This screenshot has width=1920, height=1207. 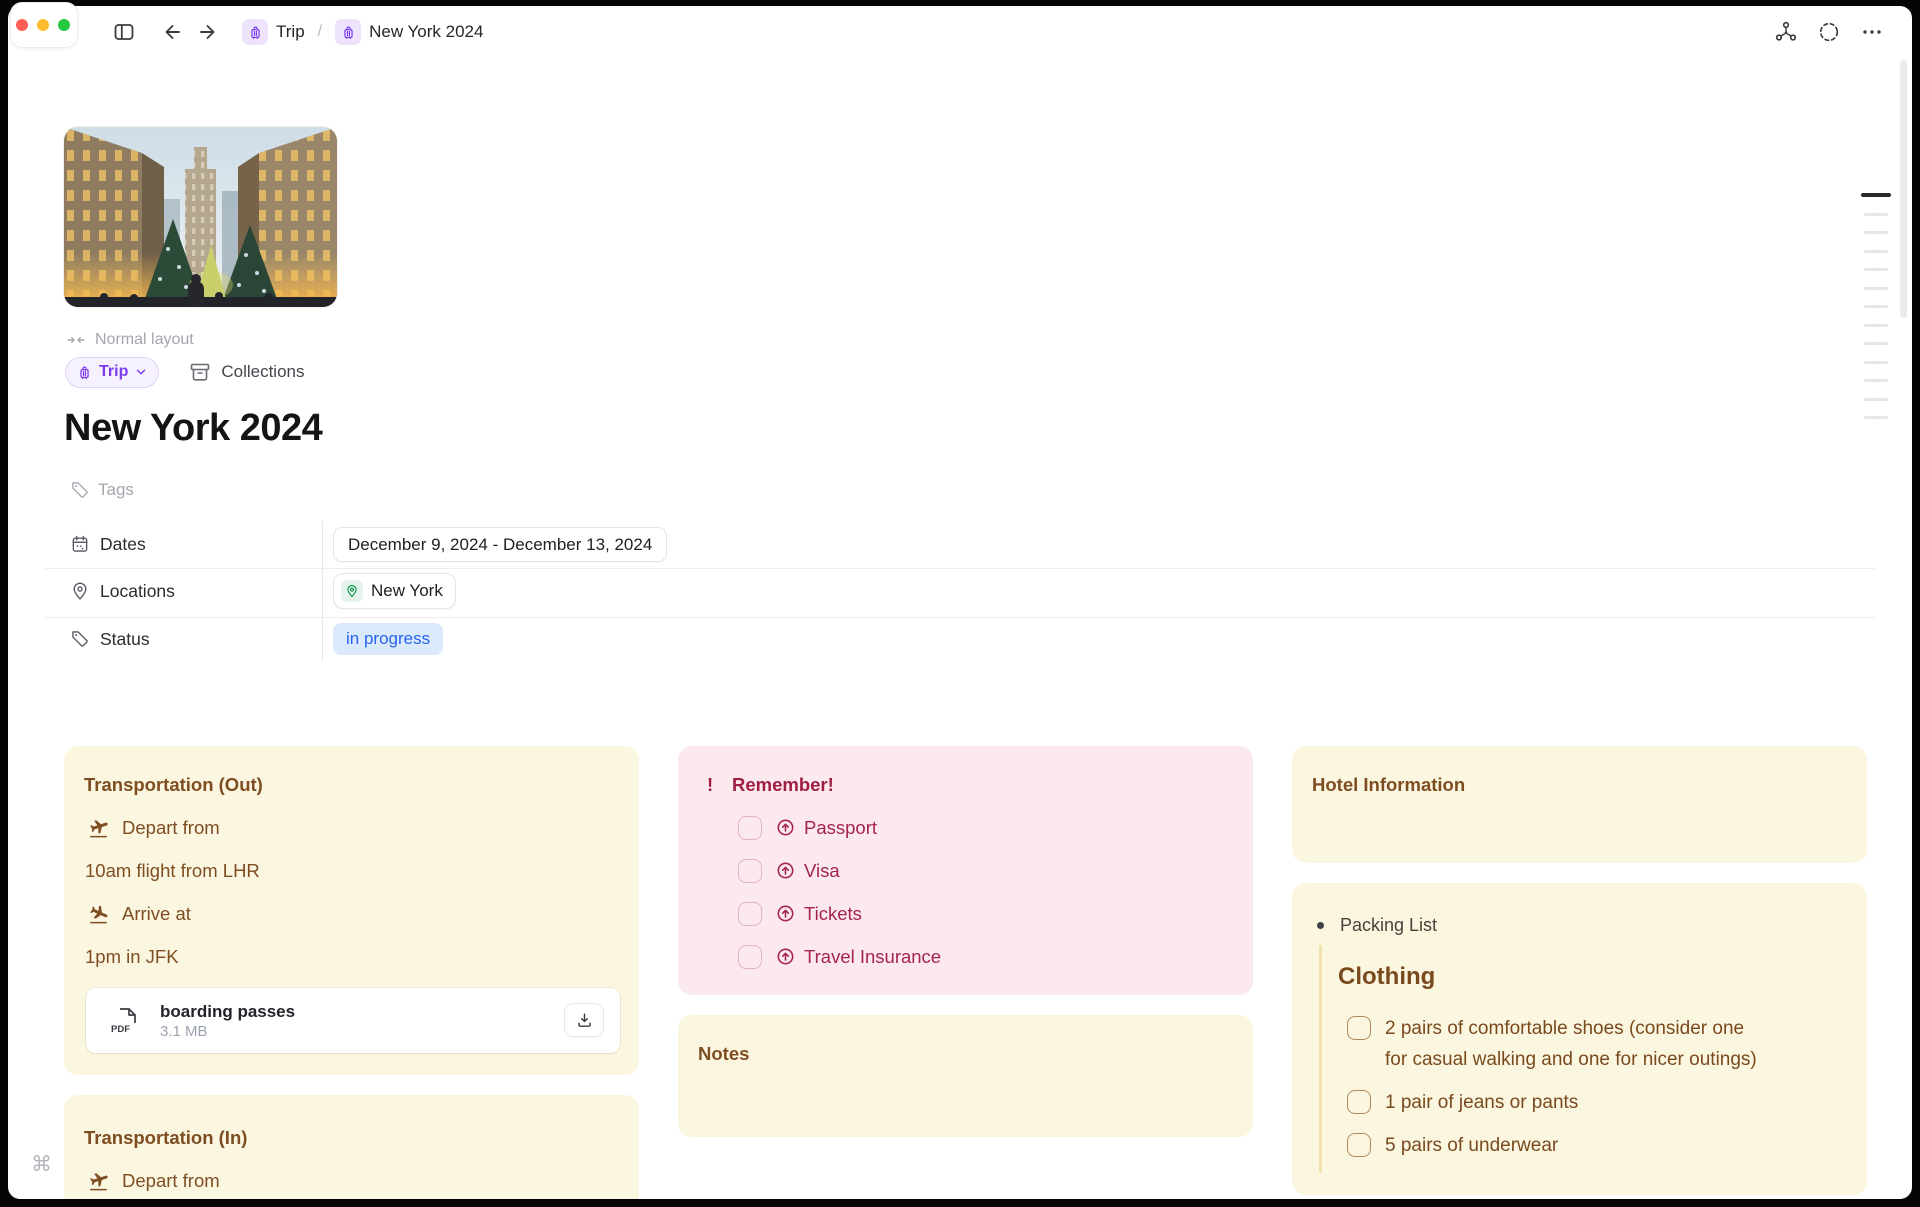 I want to click on attachment-boarding-passes: PDF boarding passes 3.1 MB, so click(x=353, y=1020).